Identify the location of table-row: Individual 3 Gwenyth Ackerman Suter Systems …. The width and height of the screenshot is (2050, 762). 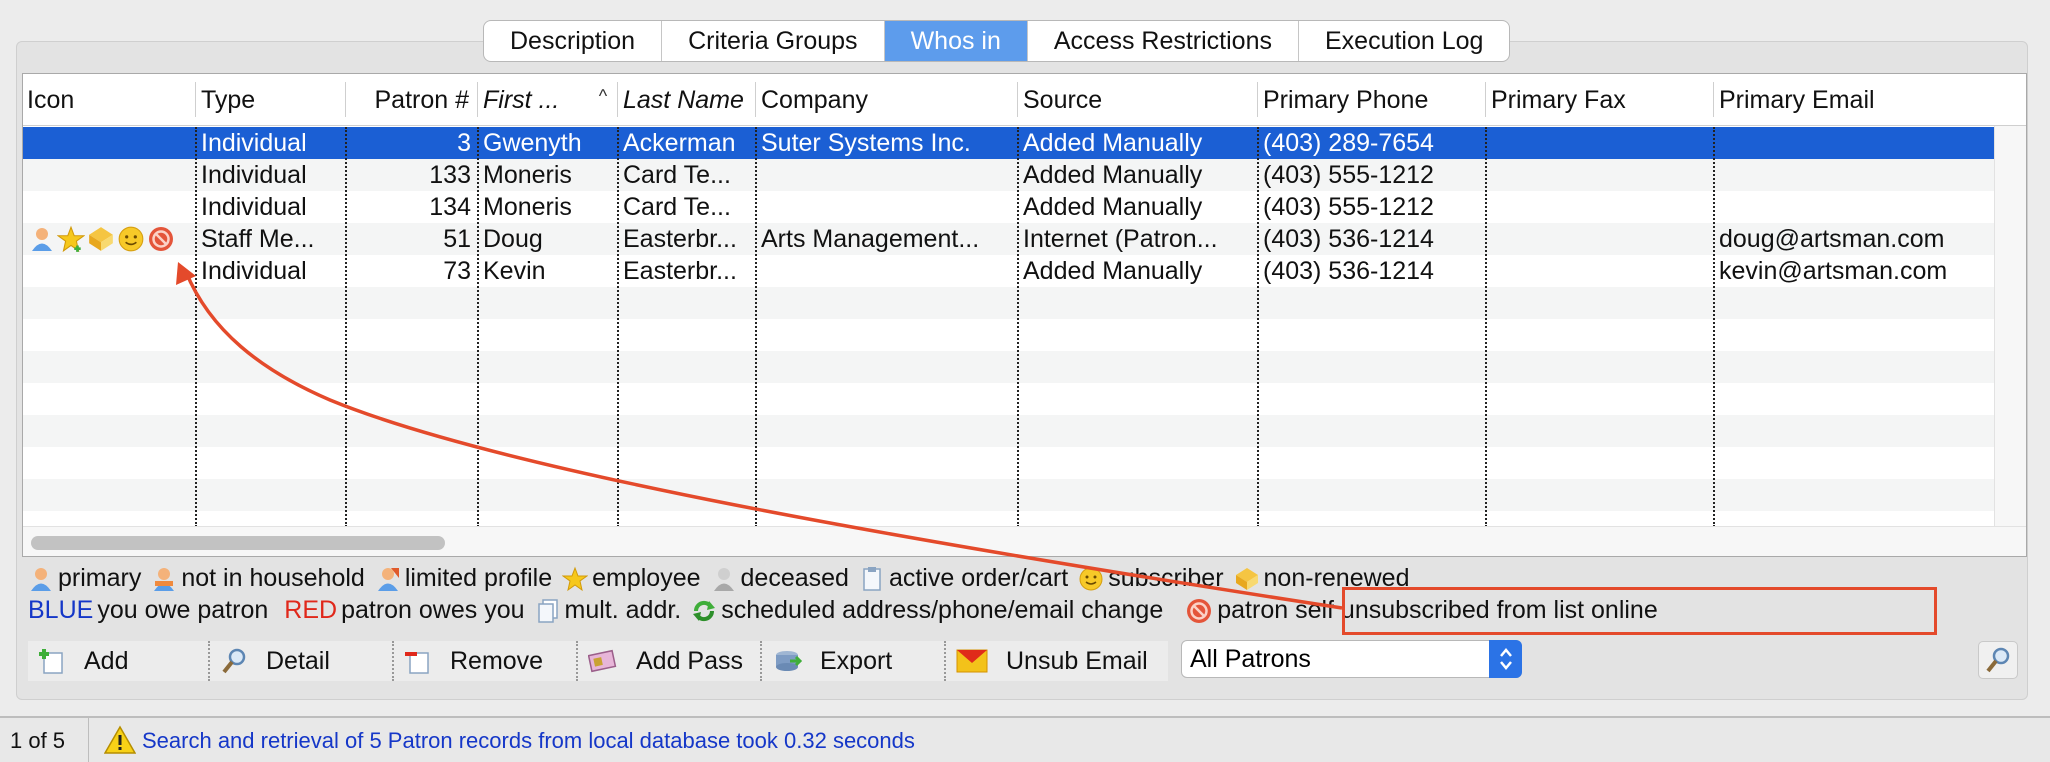
(1009, 143).